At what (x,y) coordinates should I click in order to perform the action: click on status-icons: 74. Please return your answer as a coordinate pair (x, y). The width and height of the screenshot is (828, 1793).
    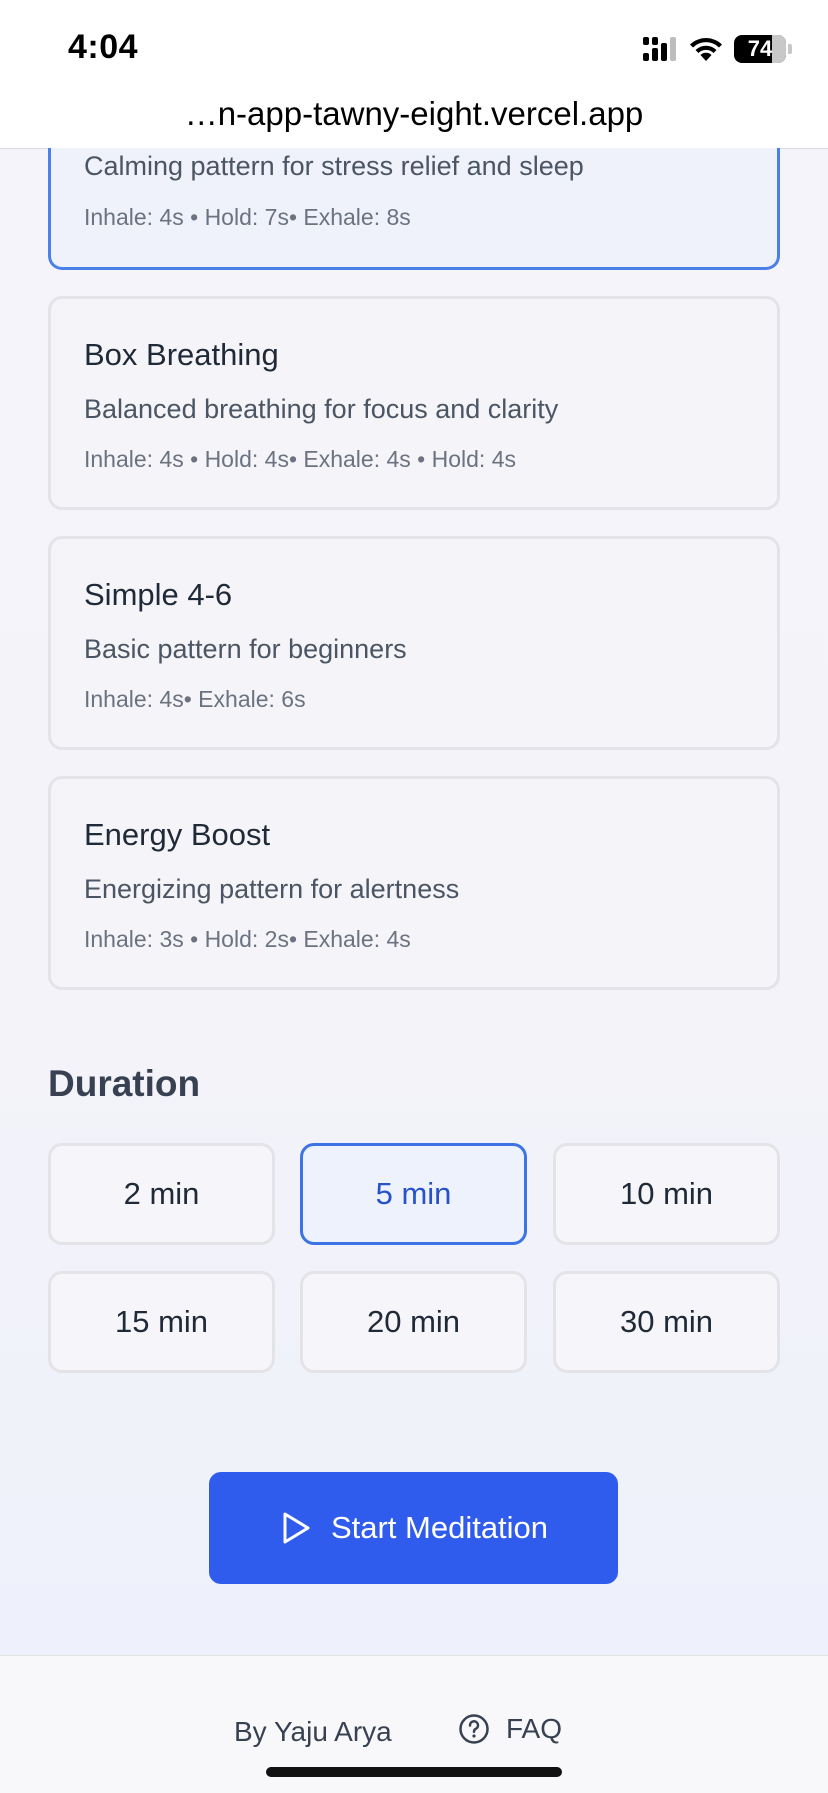
    Looking at the image, I should click on (717, 49).